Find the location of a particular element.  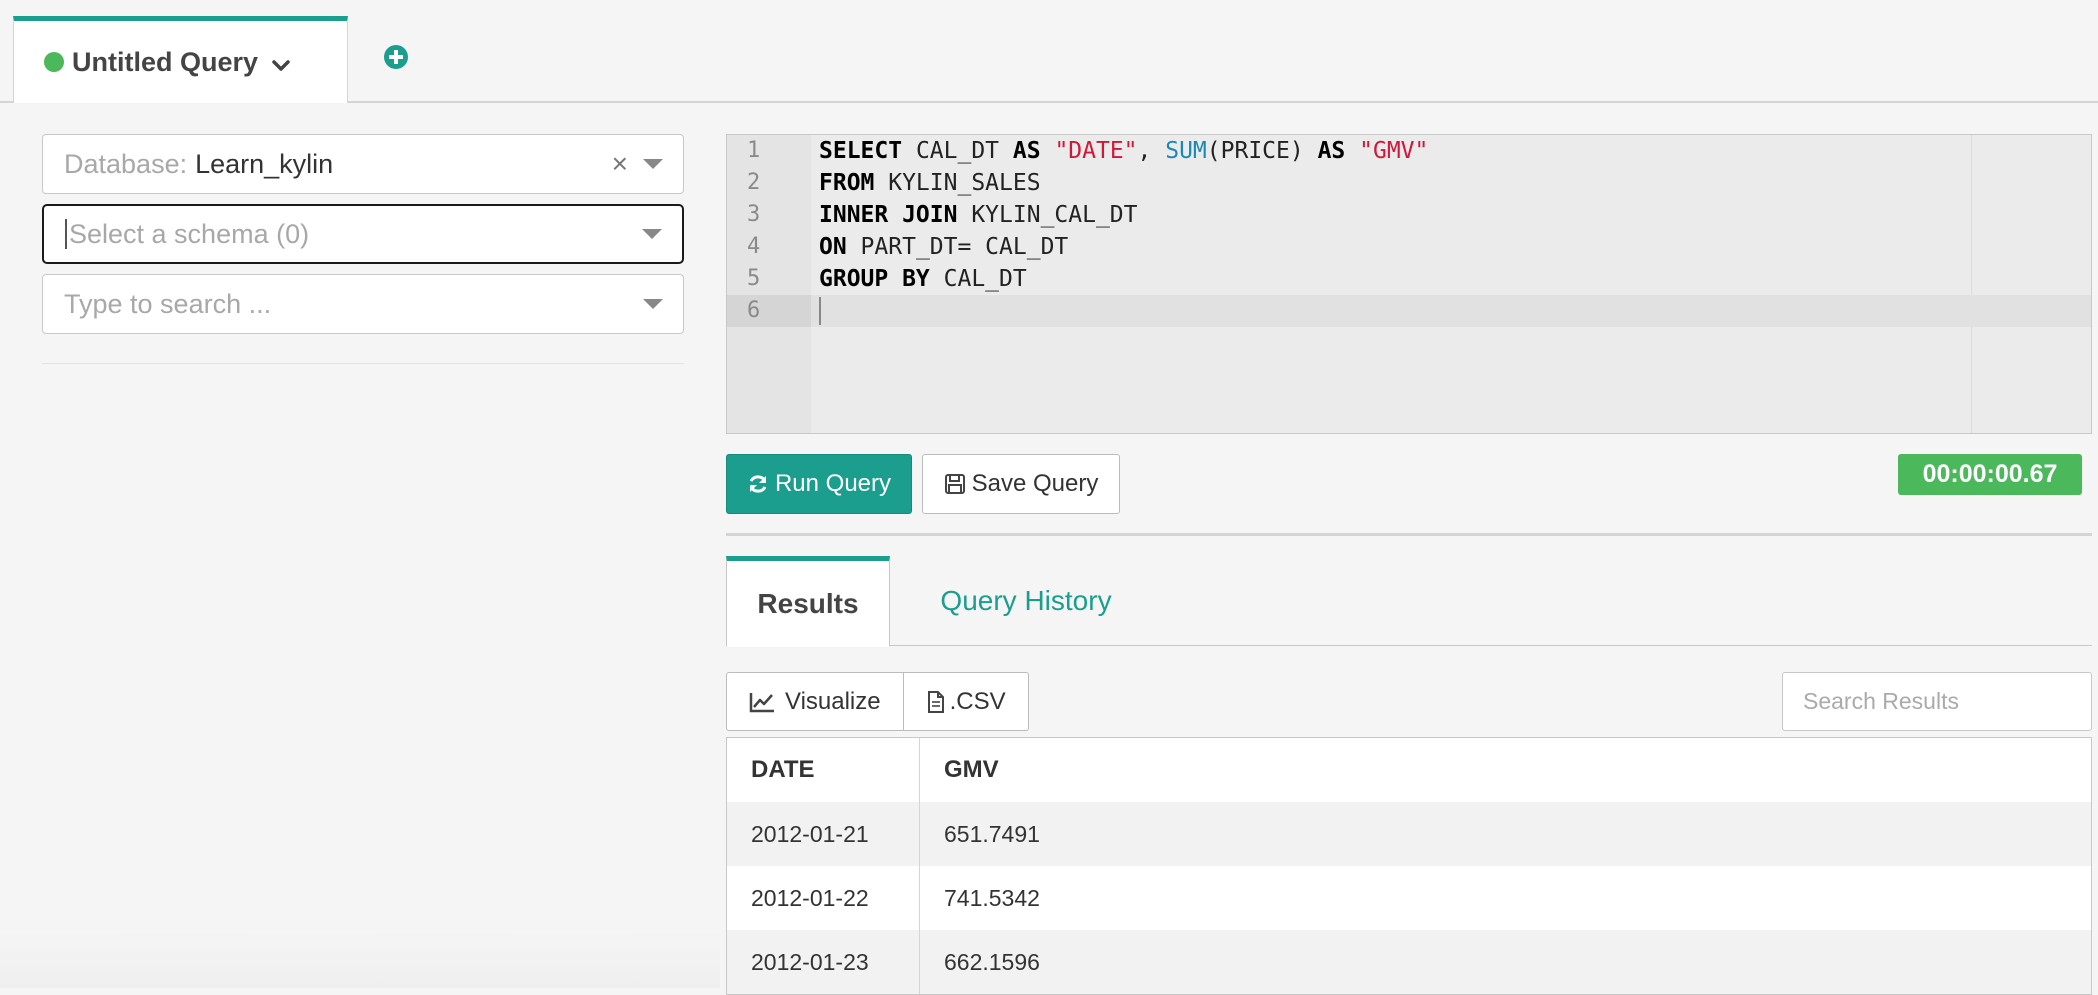

table-header-row: DATE GMV is located at coordinates (1409, 770).